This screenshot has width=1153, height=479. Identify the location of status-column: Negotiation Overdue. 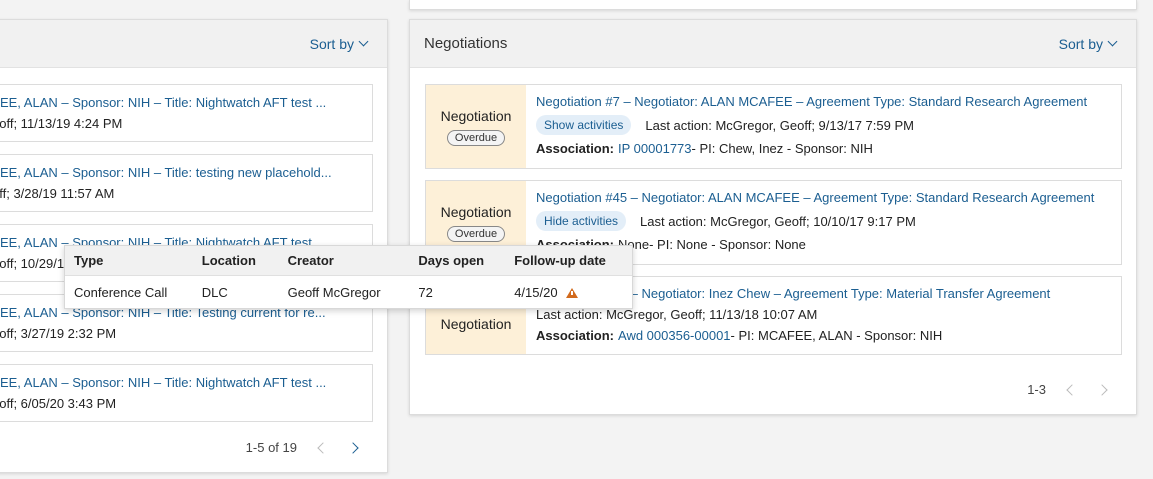
(476, 126).